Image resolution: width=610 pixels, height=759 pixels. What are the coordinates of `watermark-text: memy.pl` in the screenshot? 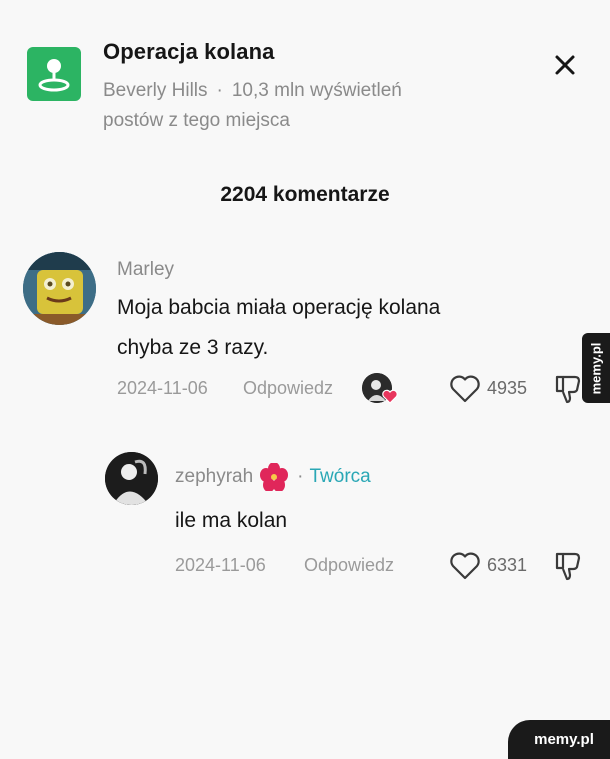 It's located at (596, 368).